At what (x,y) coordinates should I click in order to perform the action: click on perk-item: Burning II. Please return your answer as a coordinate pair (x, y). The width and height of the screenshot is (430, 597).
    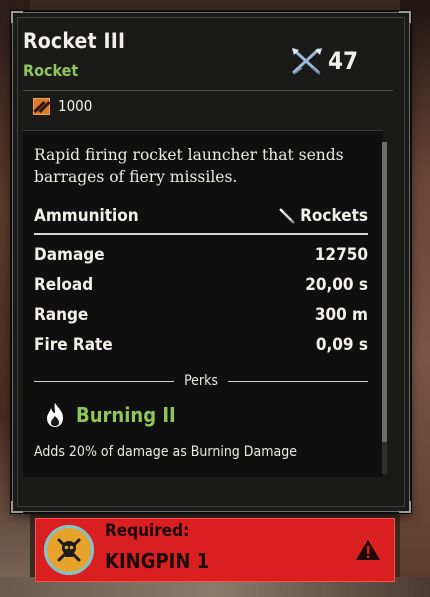
    Looking at the image, I should click on (110, 415).